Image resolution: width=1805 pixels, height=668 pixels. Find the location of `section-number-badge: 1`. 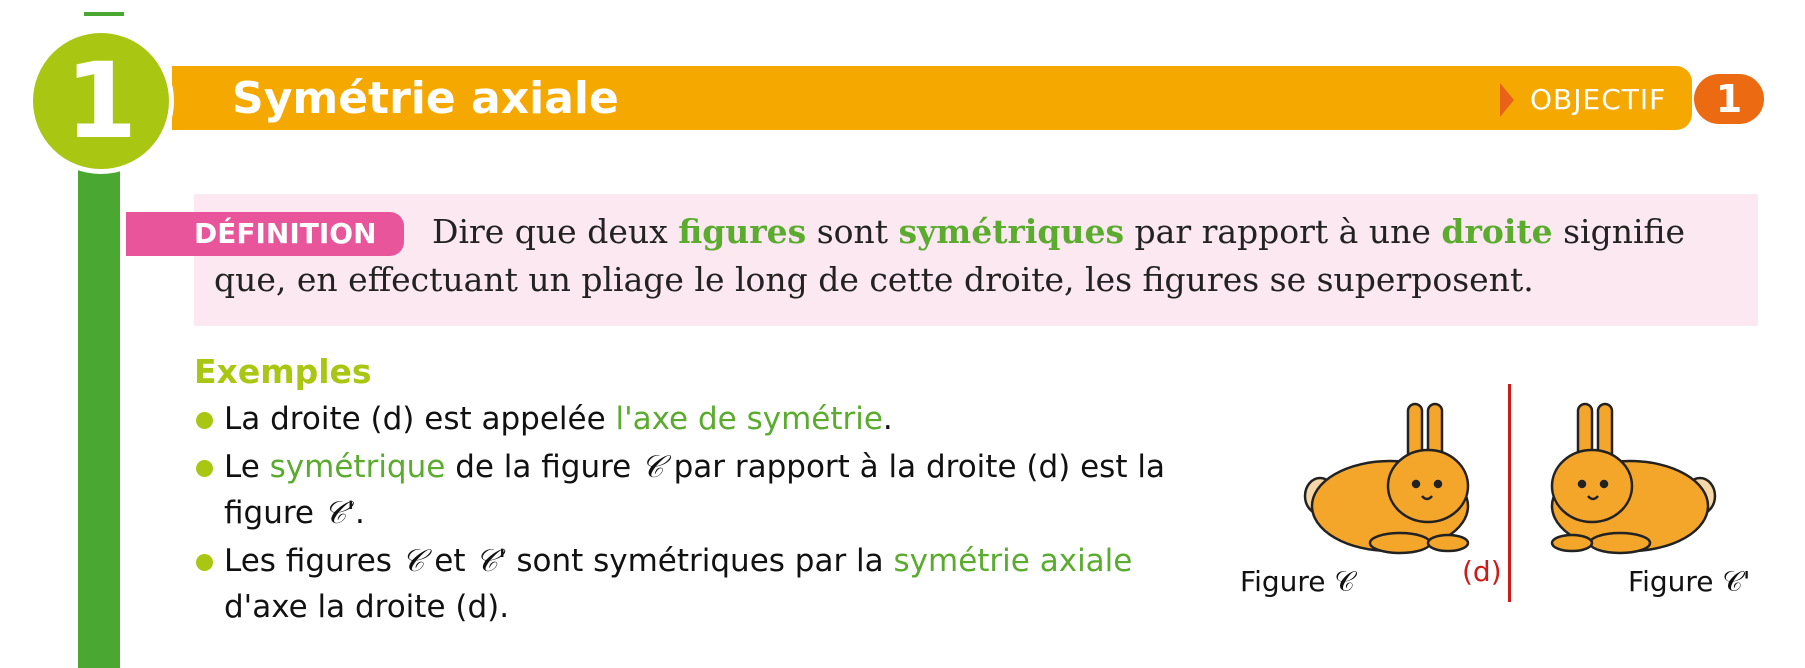

section-number-badge: 1 is located at coordinates (101, 101).